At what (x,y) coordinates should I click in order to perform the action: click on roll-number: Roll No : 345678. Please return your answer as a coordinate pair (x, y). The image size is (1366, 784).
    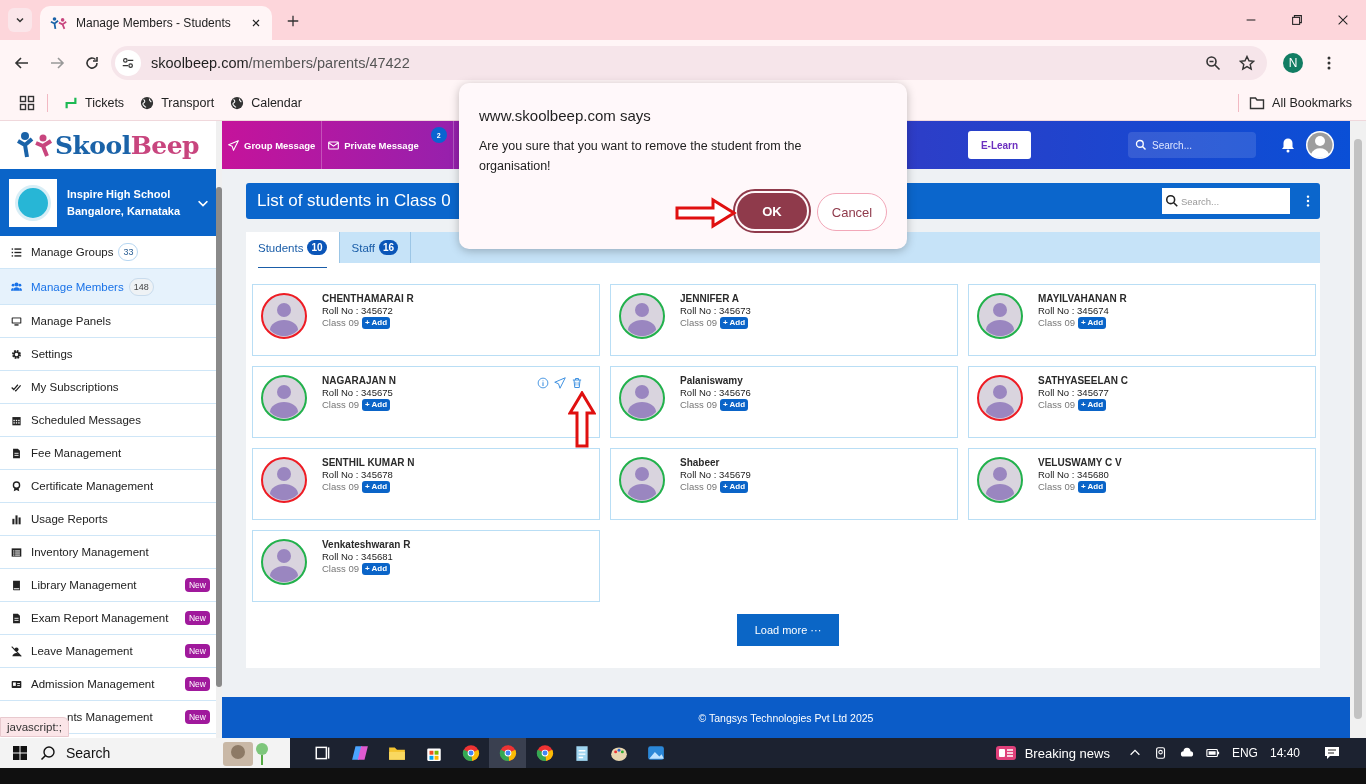
    Looking at the image, I should click on (358, 474).